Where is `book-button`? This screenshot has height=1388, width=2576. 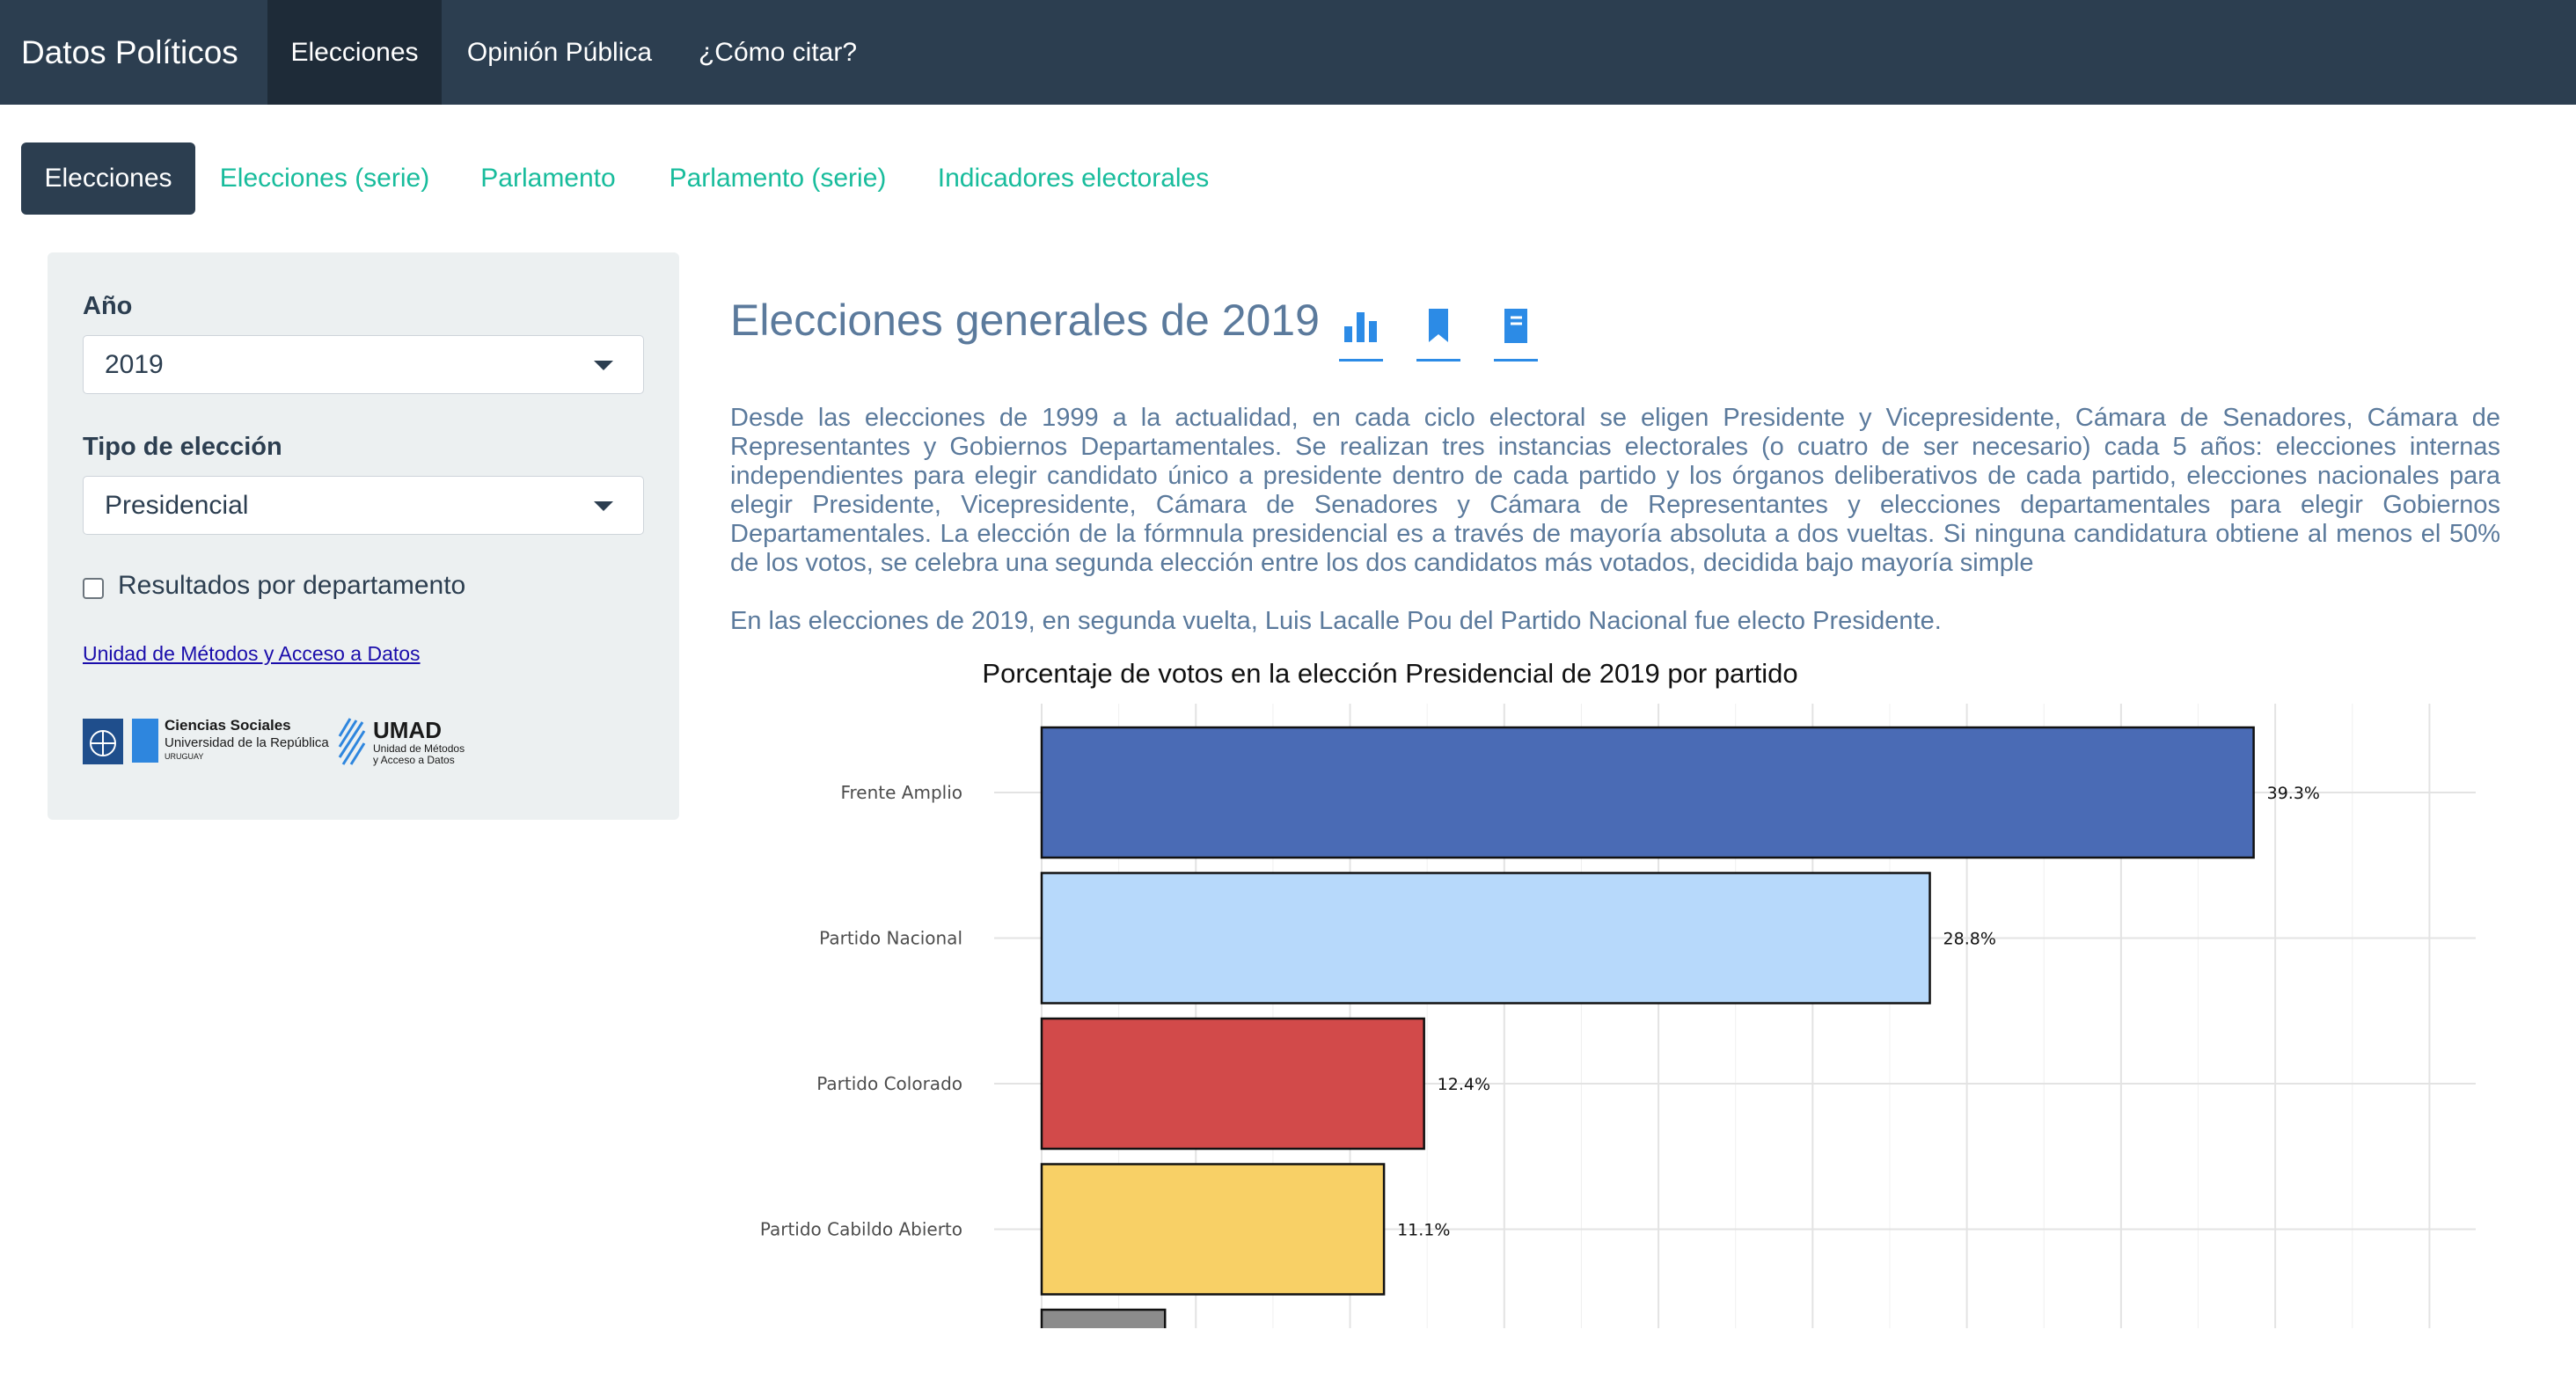
book-button is located at coordinates (1516, 333).